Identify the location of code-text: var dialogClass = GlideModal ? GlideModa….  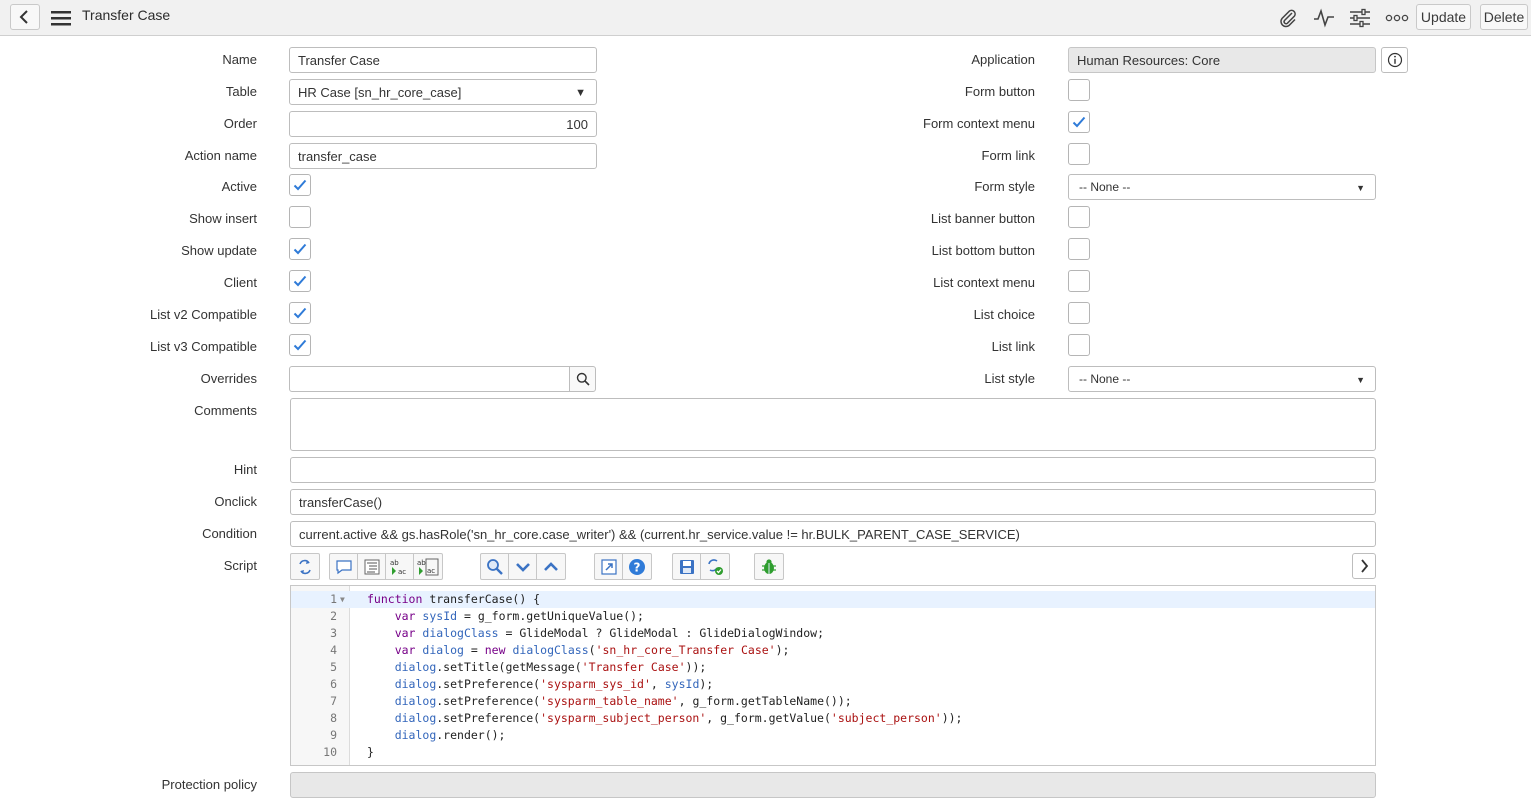
(609, 633).